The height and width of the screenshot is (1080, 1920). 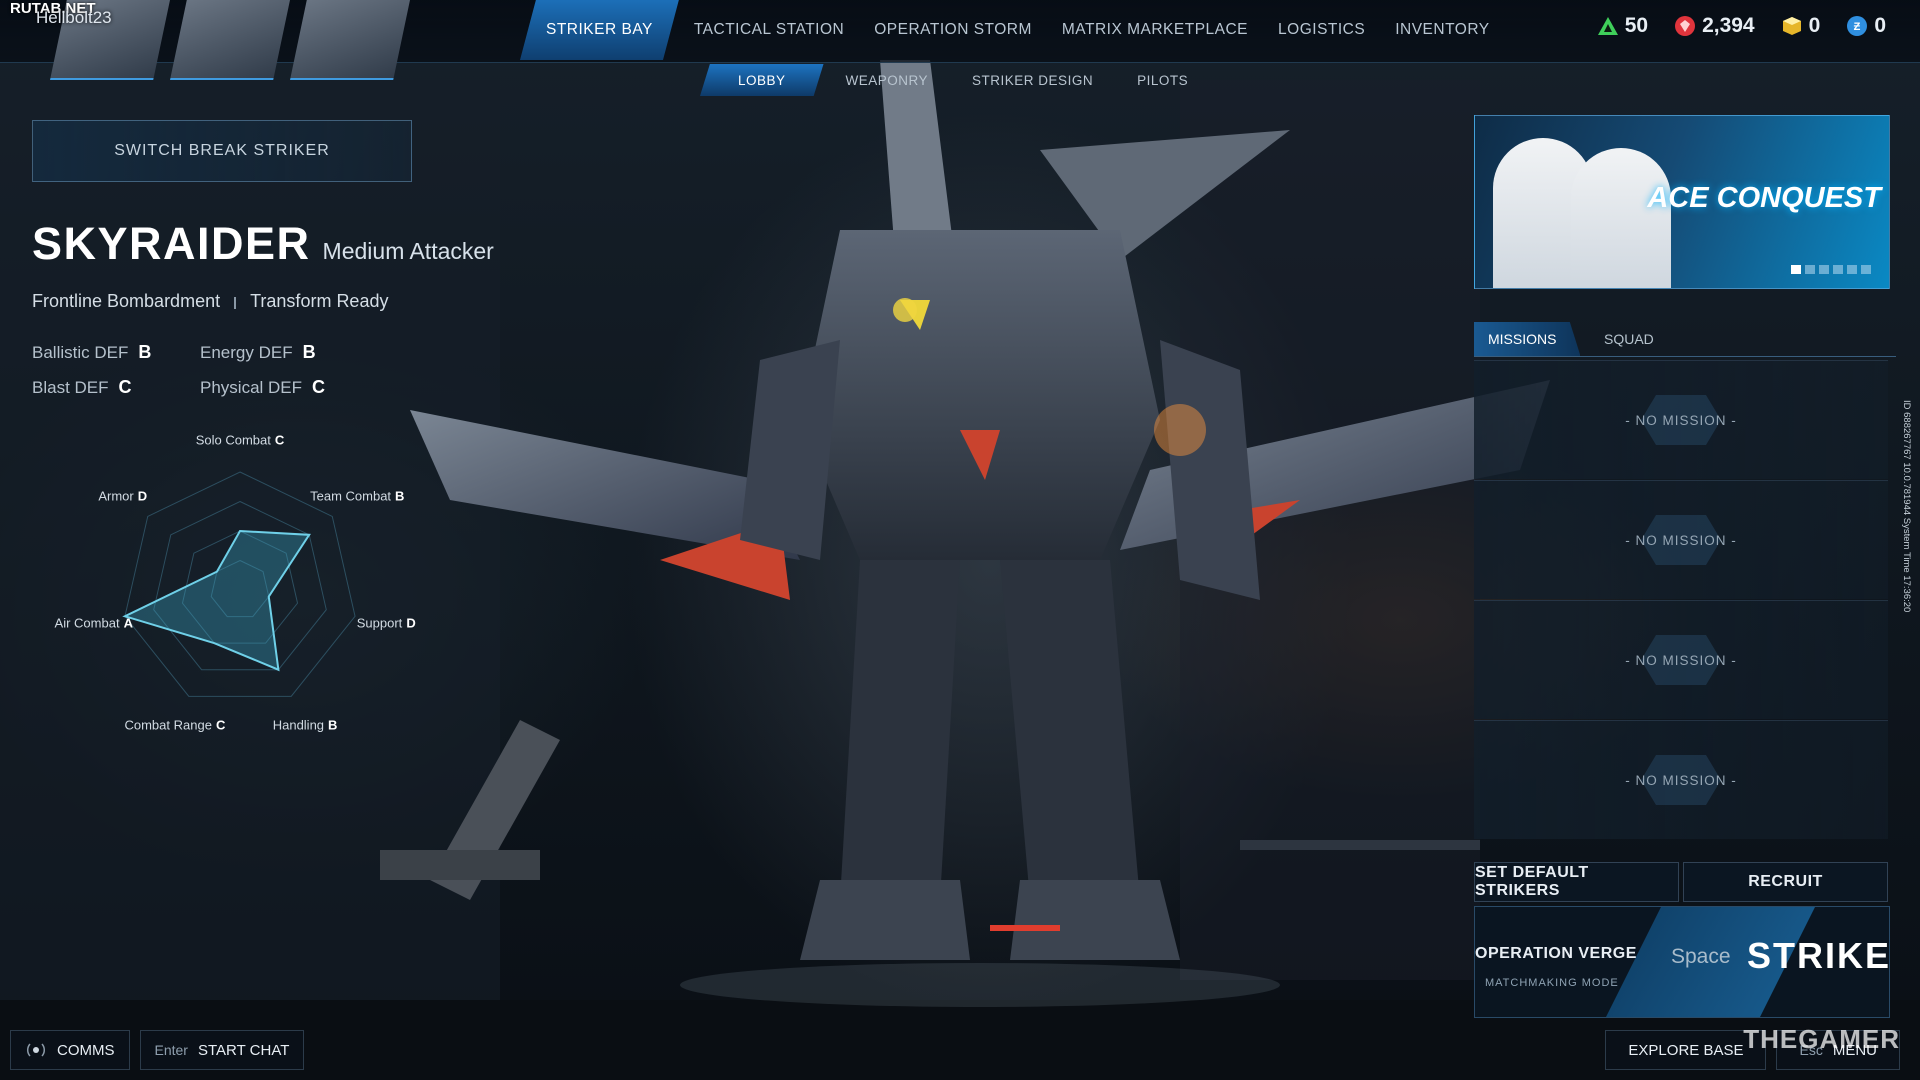 What do you see at coordinates (1785, 882) in the screenshot?
I see `recruit-button: RECRUIT` at bounding box center [1785, 882].